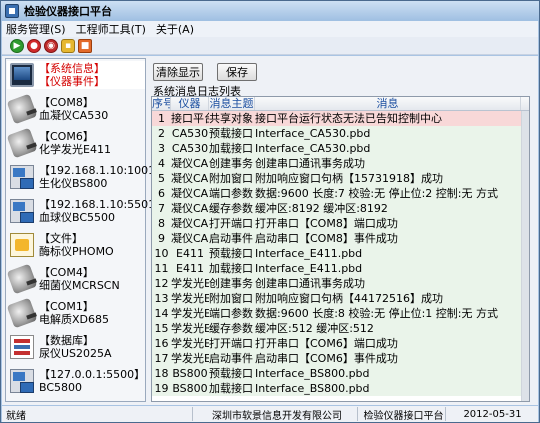  I want to click on cell-message: 启动串口【COM6】事件成功, so click(326, 358).